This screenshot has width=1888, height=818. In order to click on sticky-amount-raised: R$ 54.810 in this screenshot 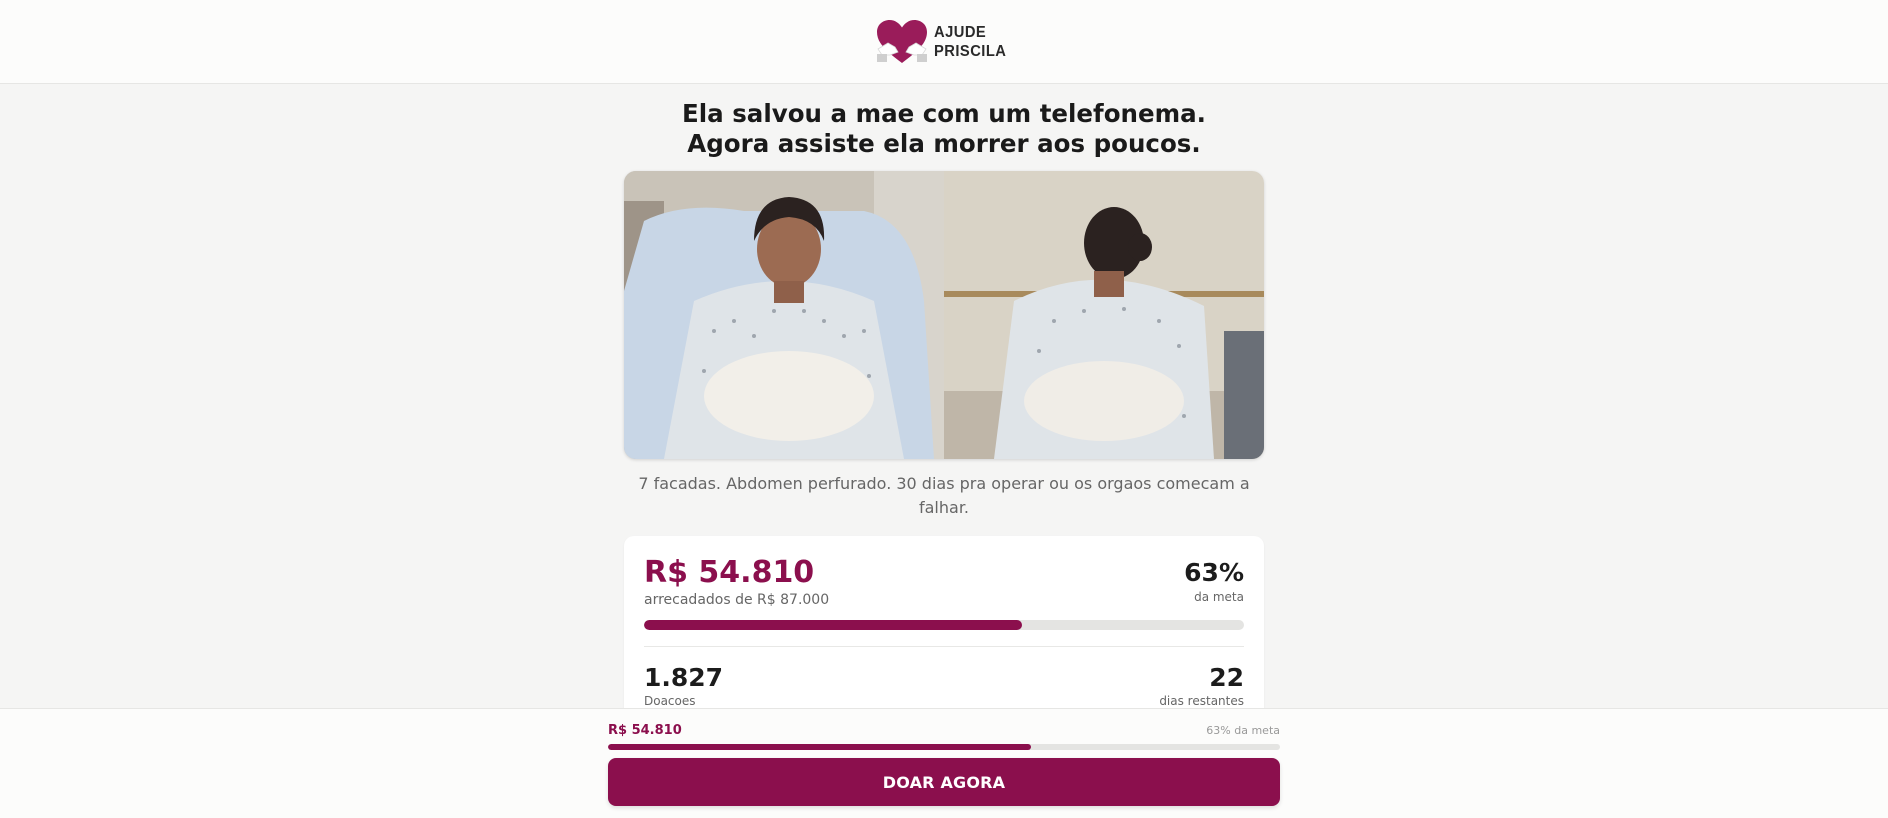, I will do `click(645, 730)`.